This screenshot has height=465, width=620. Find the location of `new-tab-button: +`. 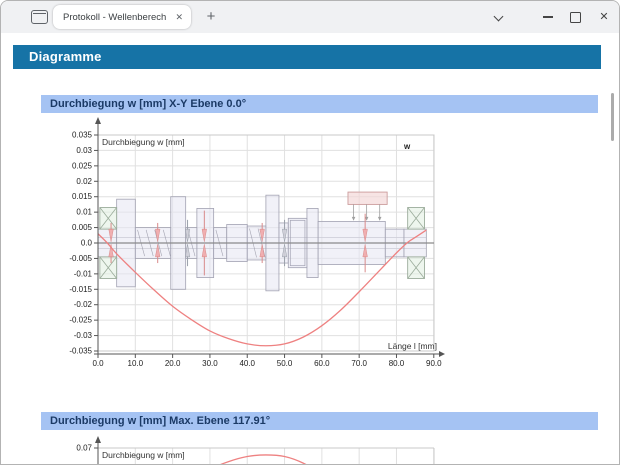

new-tab-button: + is located at coordinates (211, 17).